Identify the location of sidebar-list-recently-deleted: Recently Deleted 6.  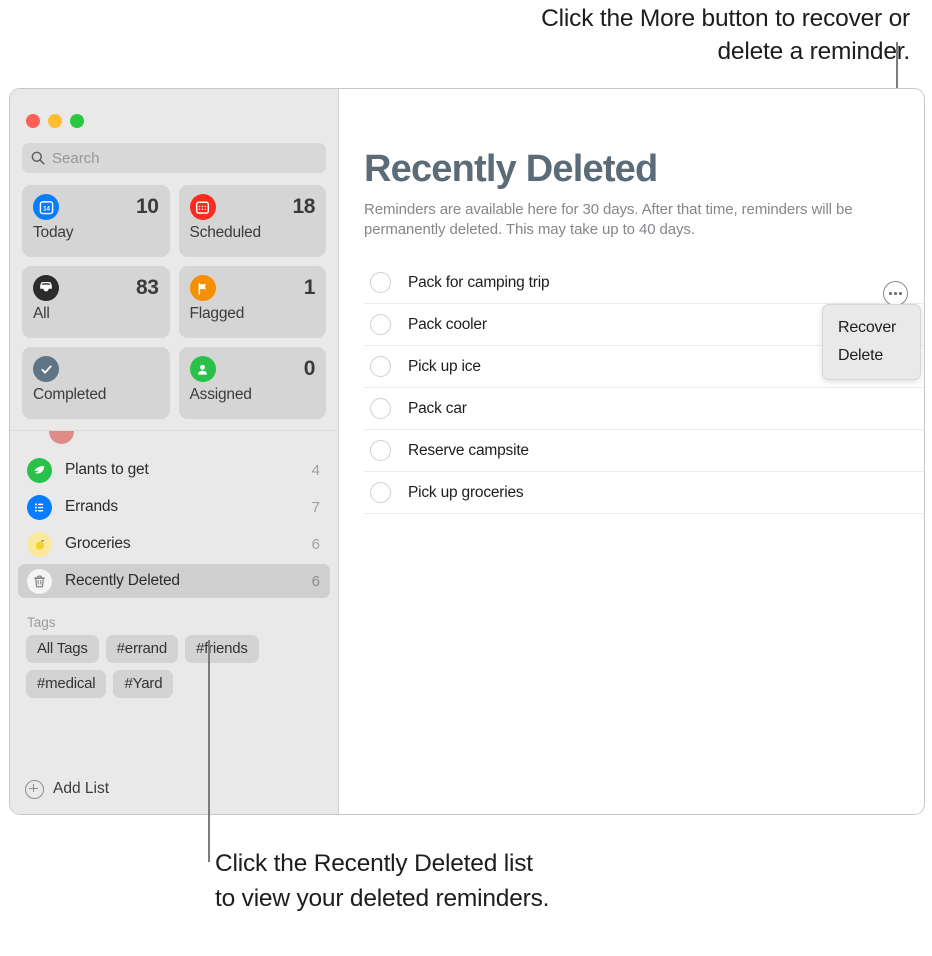
(174, 581).